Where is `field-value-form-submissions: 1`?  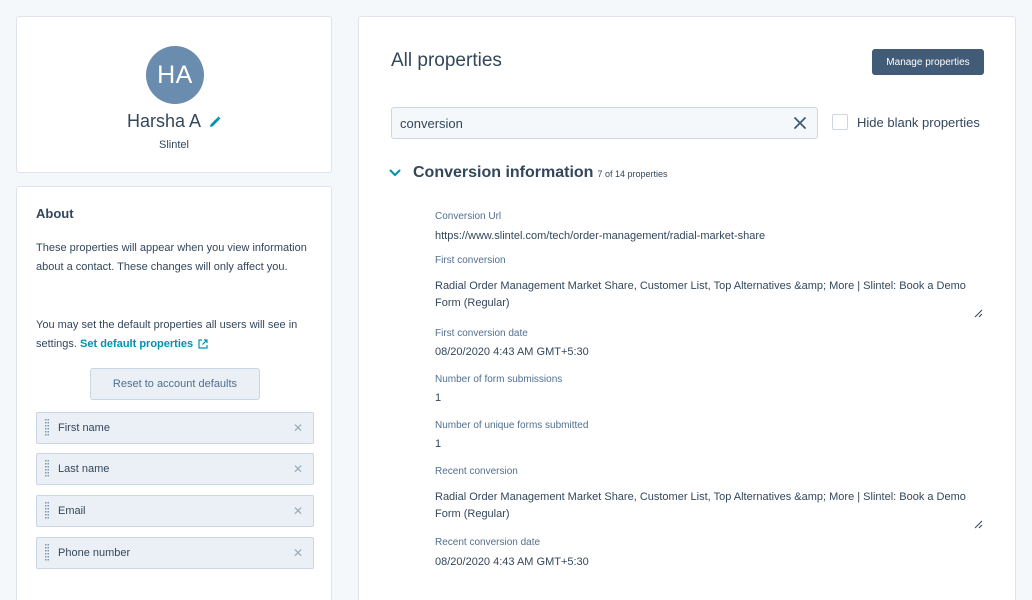
field-value-form-submissions: 1 is located at coordinates (438, 398).